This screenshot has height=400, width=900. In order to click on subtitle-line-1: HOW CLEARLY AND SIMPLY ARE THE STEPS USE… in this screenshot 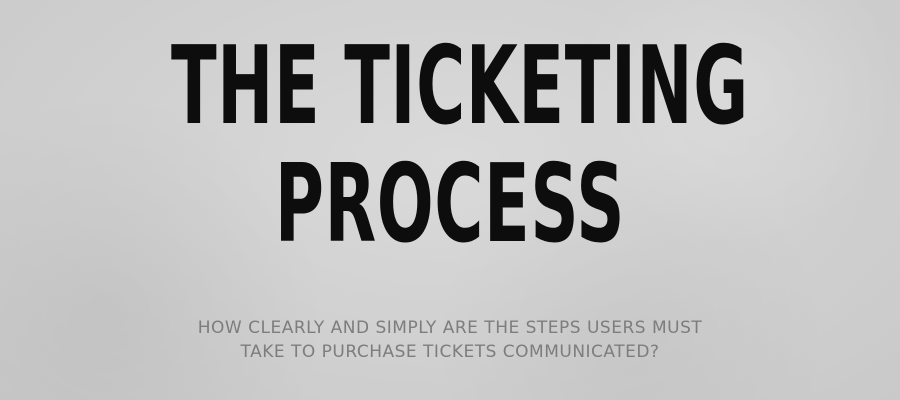, I will do `click(450, 328)`.